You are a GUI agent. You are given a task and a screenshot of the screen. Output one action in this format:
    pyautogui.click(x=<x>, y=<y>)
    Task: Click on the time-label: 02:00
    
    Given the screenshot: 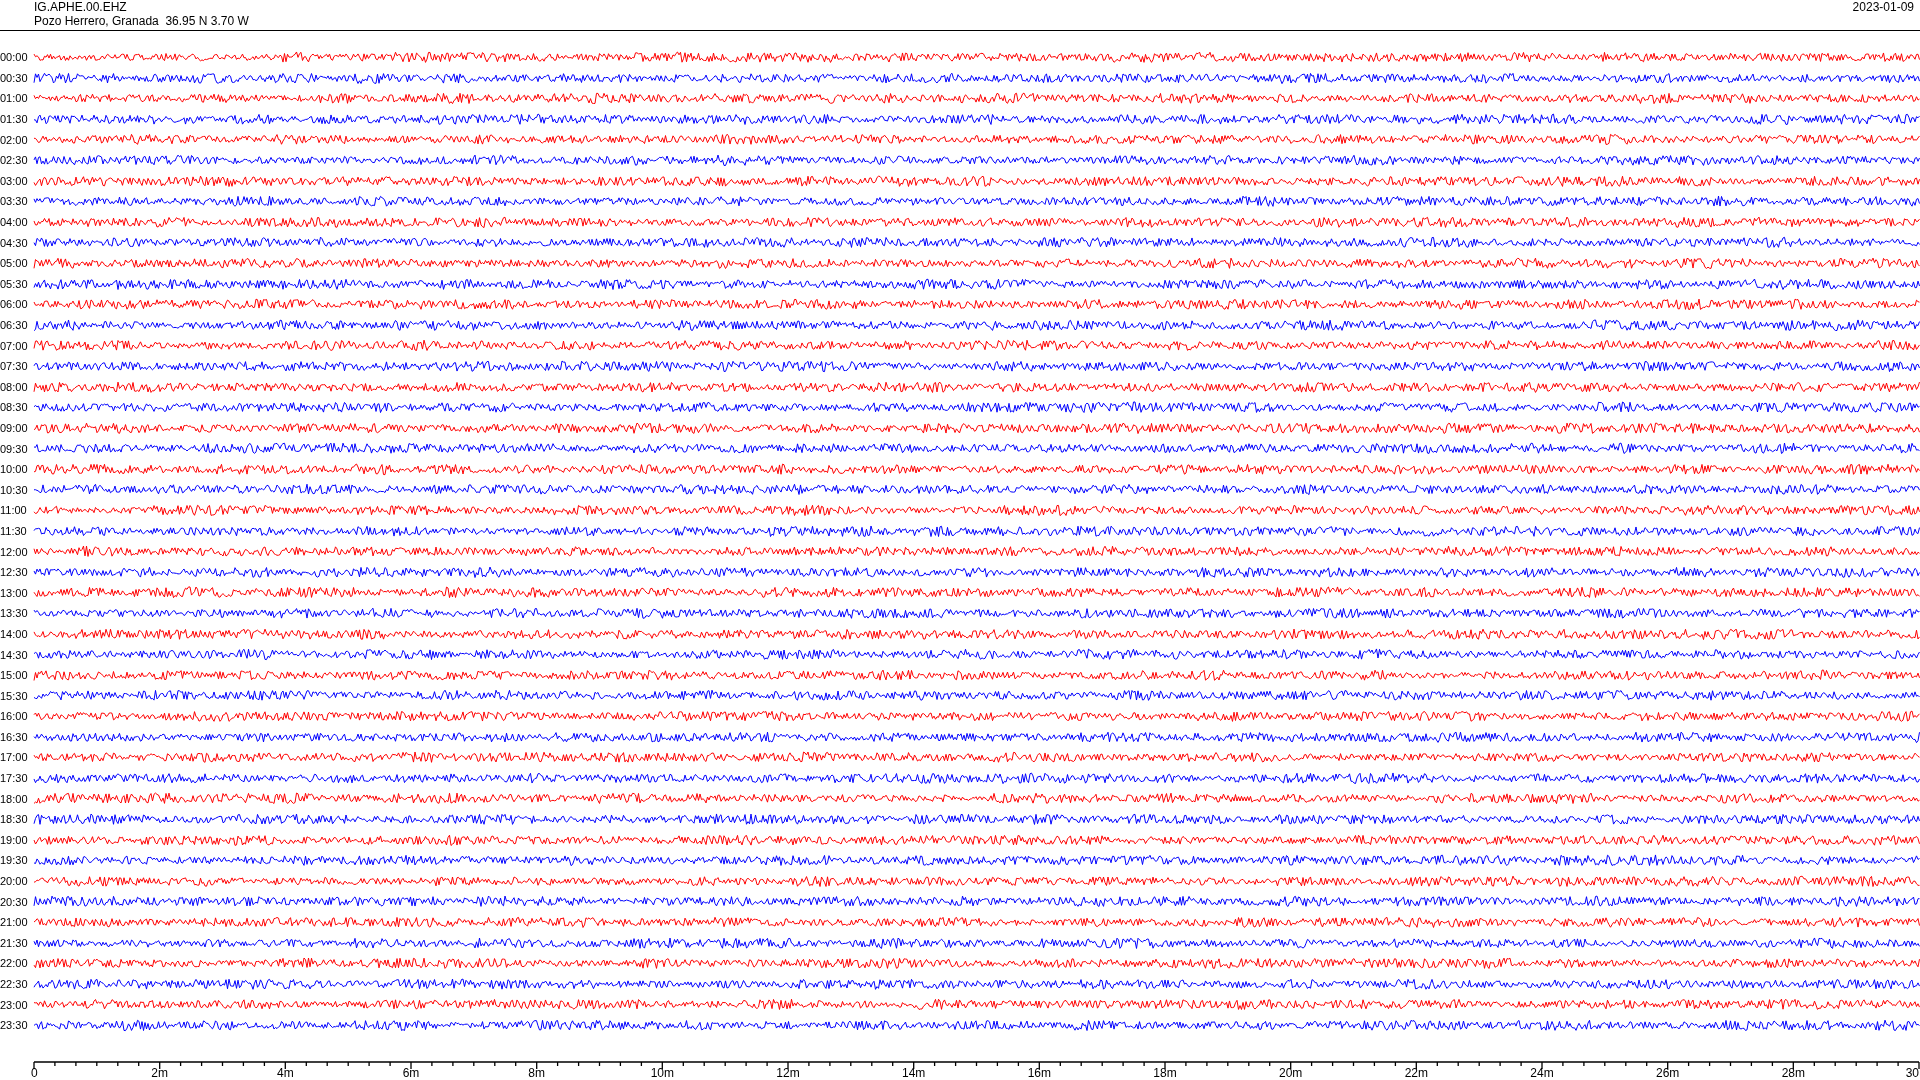 What is the action you would take?
    pyautogui.click(x=14, y=139)
    